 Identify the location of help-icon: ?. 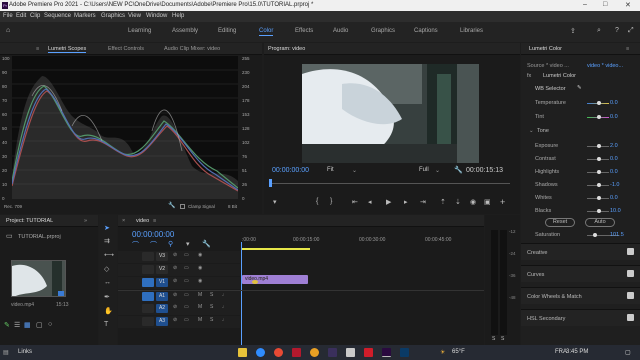
(617, 30).